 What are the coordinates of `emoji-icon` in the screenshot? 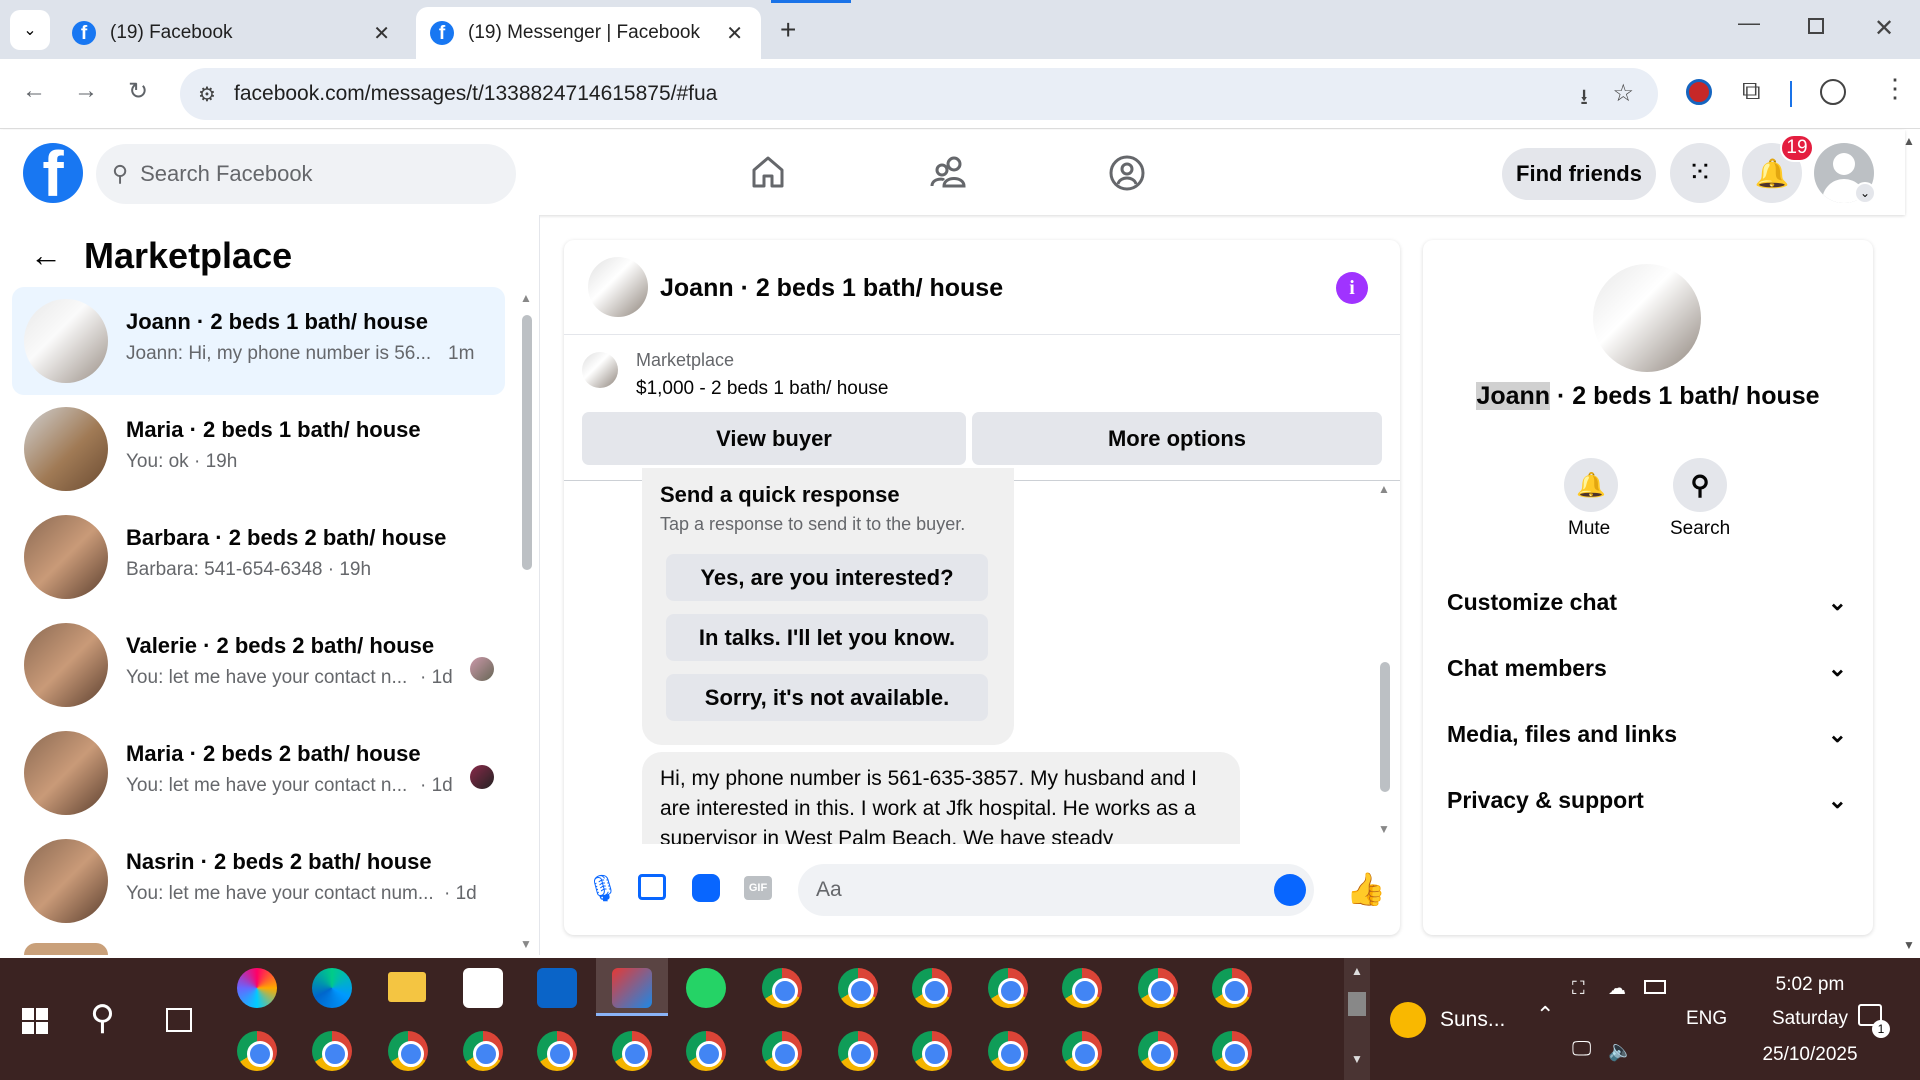 It's located at (1290, 890).